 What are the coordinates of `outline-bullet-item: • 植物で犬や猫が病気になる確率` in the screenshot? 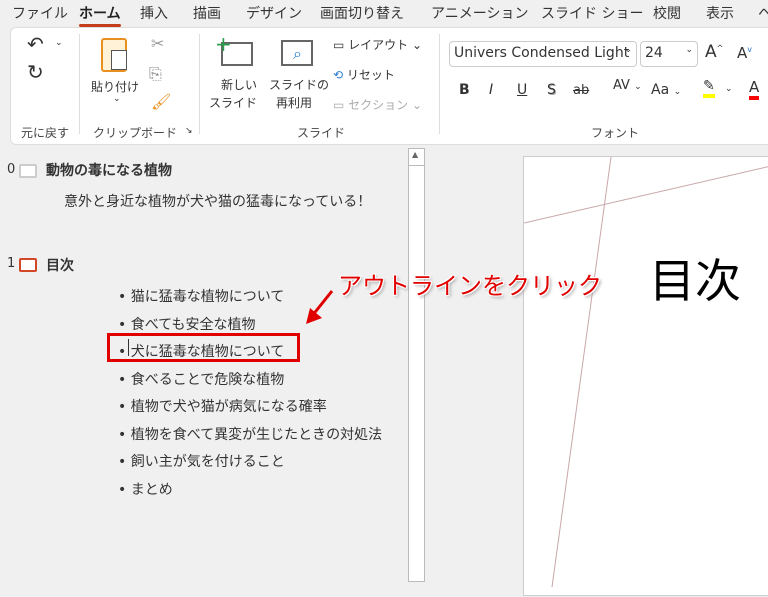 It's located at (222, 406).